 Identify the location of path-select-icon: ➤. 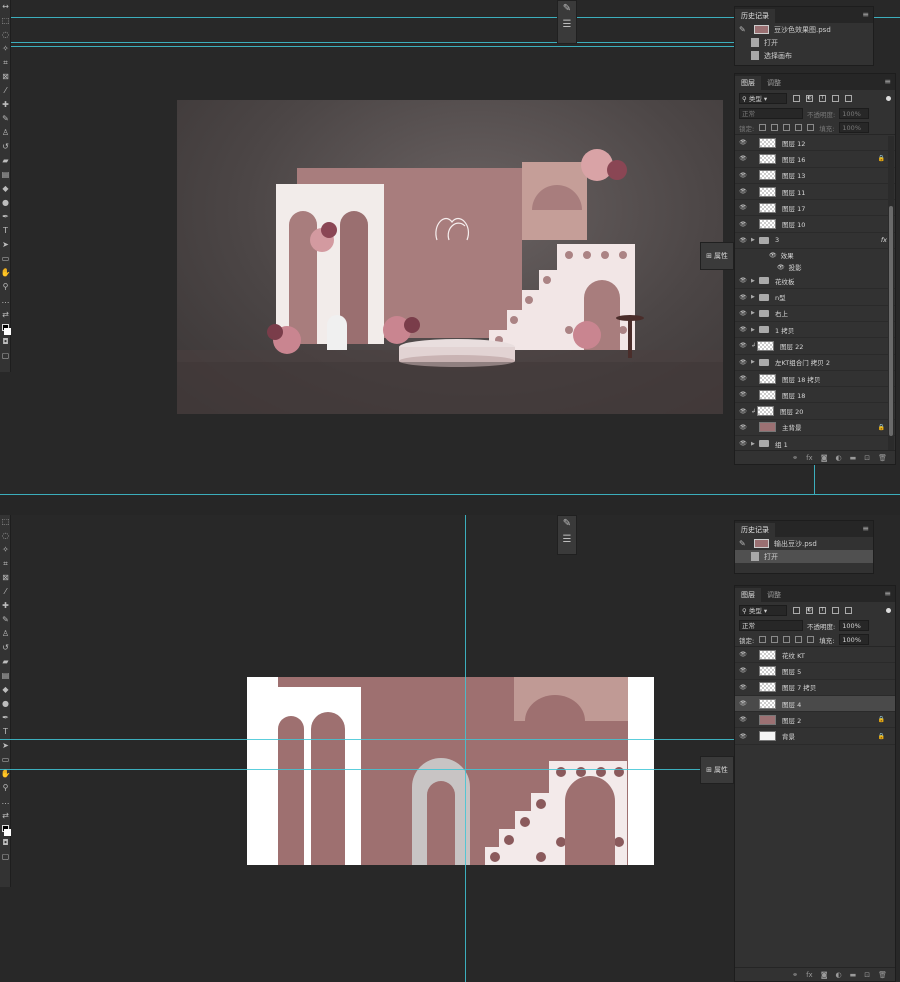
(5, 245).